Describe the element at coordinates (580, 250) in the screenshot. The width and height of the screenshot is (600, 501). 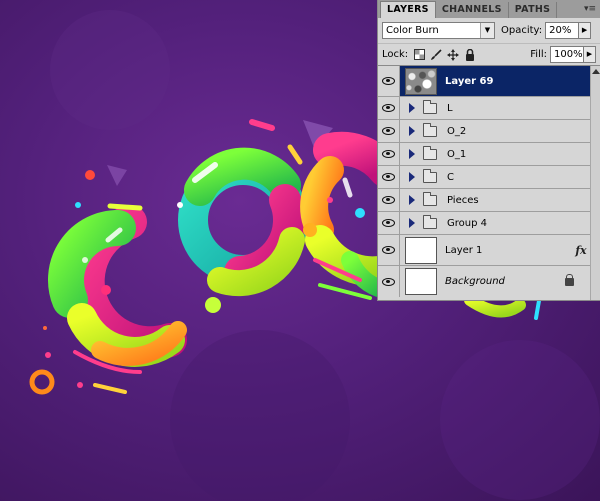
I see `fx-icon: fx` at that location.